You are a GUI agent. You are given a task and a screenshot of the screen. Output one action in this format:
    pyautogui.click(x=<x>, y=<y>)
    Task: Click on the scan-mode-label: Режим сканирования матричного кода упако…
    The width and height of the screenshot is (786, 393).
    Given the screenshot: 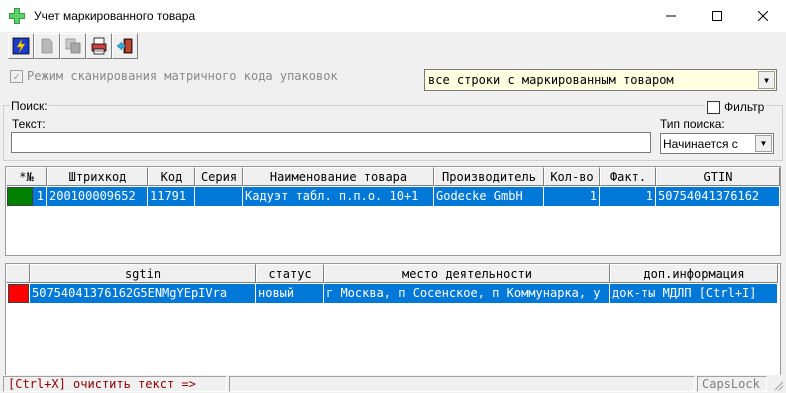 What is the action you would take?
    pyautogui.click(x=182, y=76)
    